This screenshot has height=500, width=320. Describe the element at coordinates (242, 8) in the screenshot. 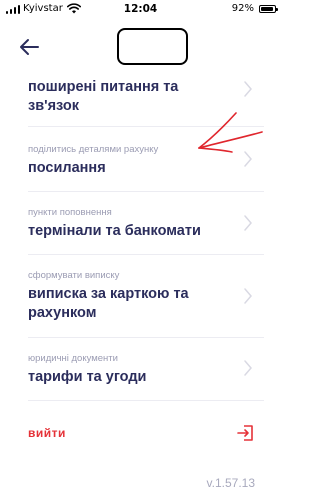

I see `battery-percent: 92%` at that location.